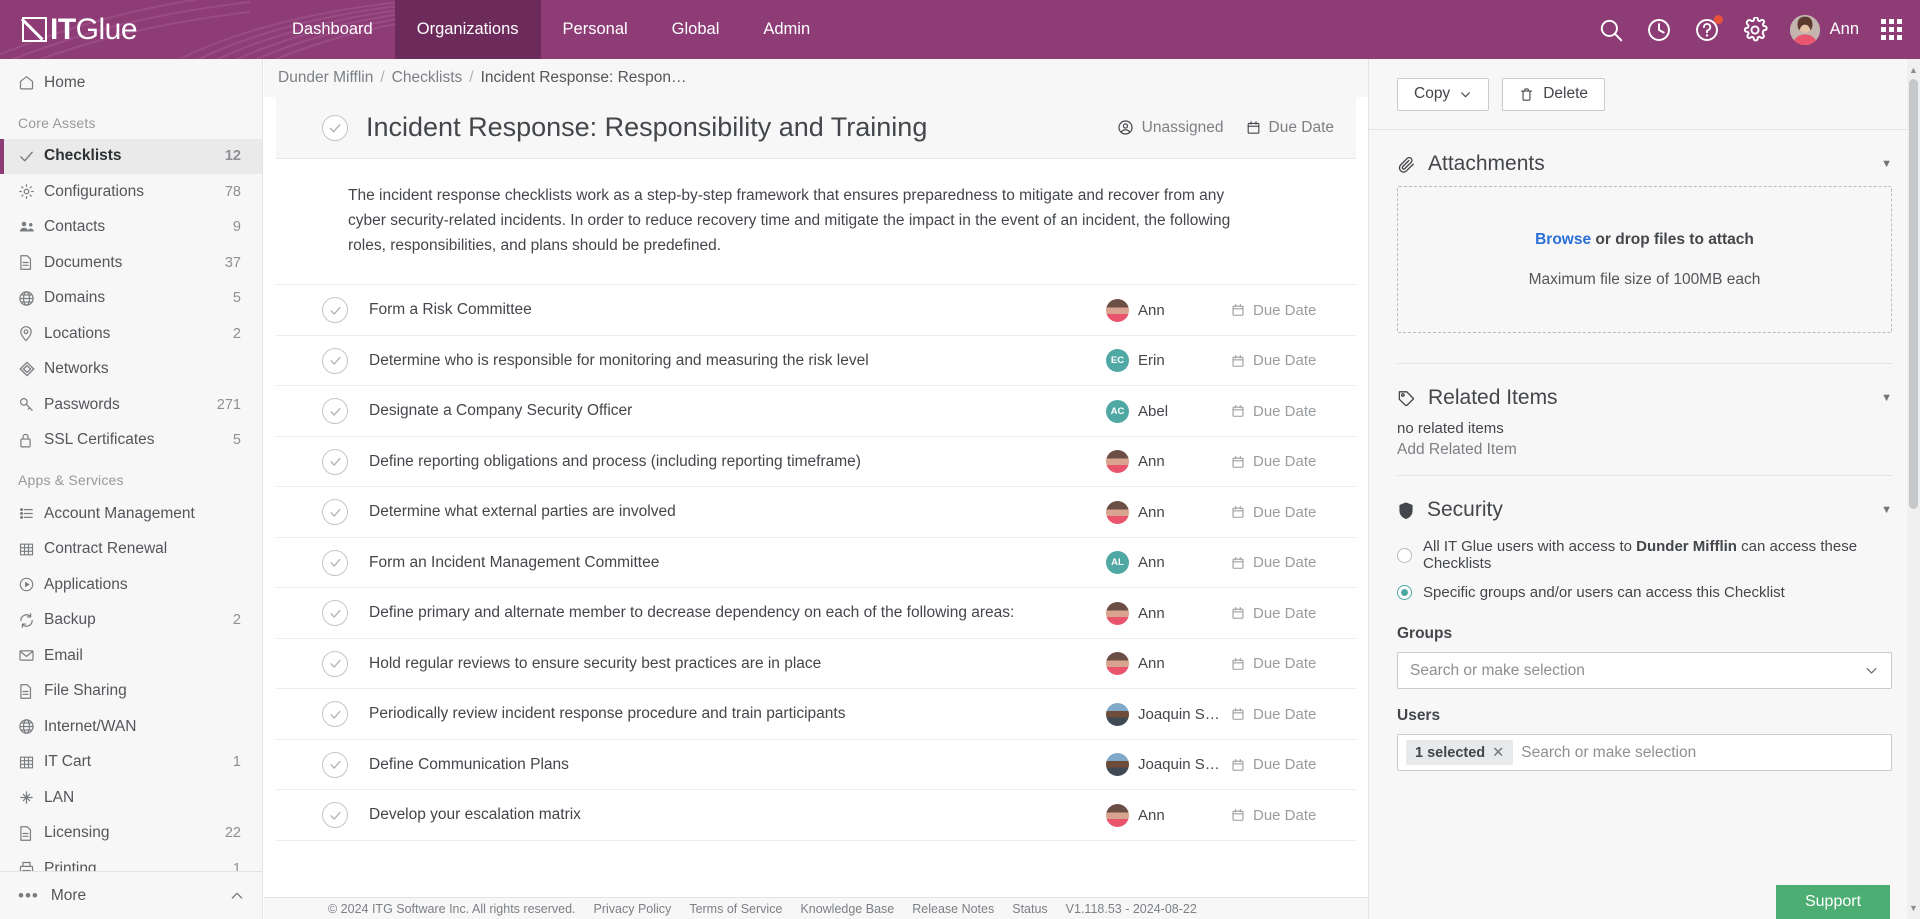 The width and height of the screenshot is (1920, 919). I want to click on checklist-due-date-picker: Due Date, so click(1290, 128).